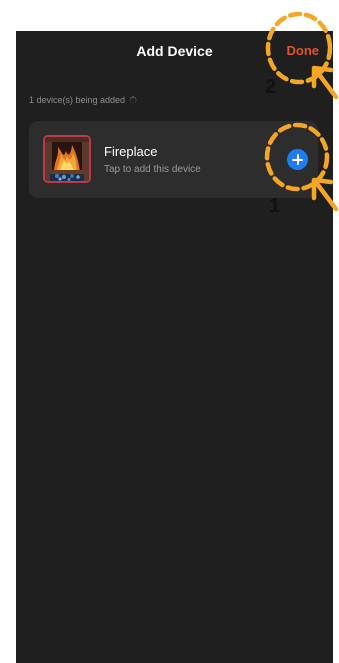 The width and height of the screenshot is (339, 663). Describe the element at coordinates (131, 151) in the screenshot. I see `device-name: Fireplace` at that location.